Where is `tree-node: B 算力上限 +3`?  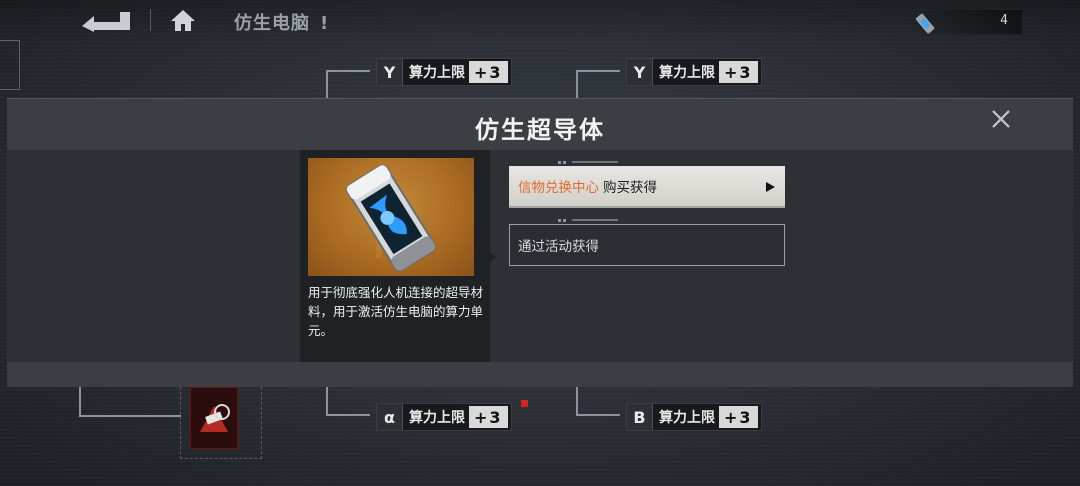
tree-node: B 算力上限 +3 is located at coordinates (694, 417).